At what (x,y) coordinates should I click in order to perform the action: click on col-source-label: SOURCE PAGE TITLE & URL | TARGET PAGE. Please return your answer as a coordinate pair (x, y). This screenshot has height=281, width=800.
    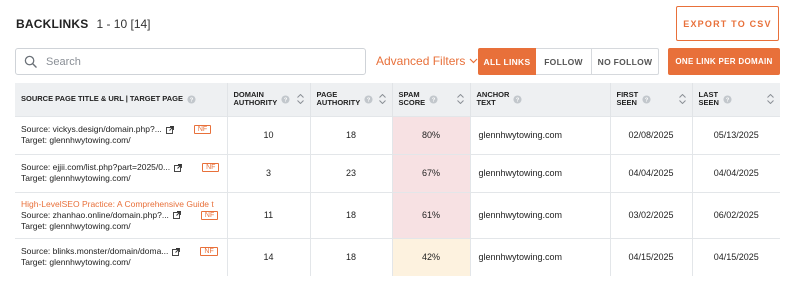
    Looking at the image, I should click on (102, 98).